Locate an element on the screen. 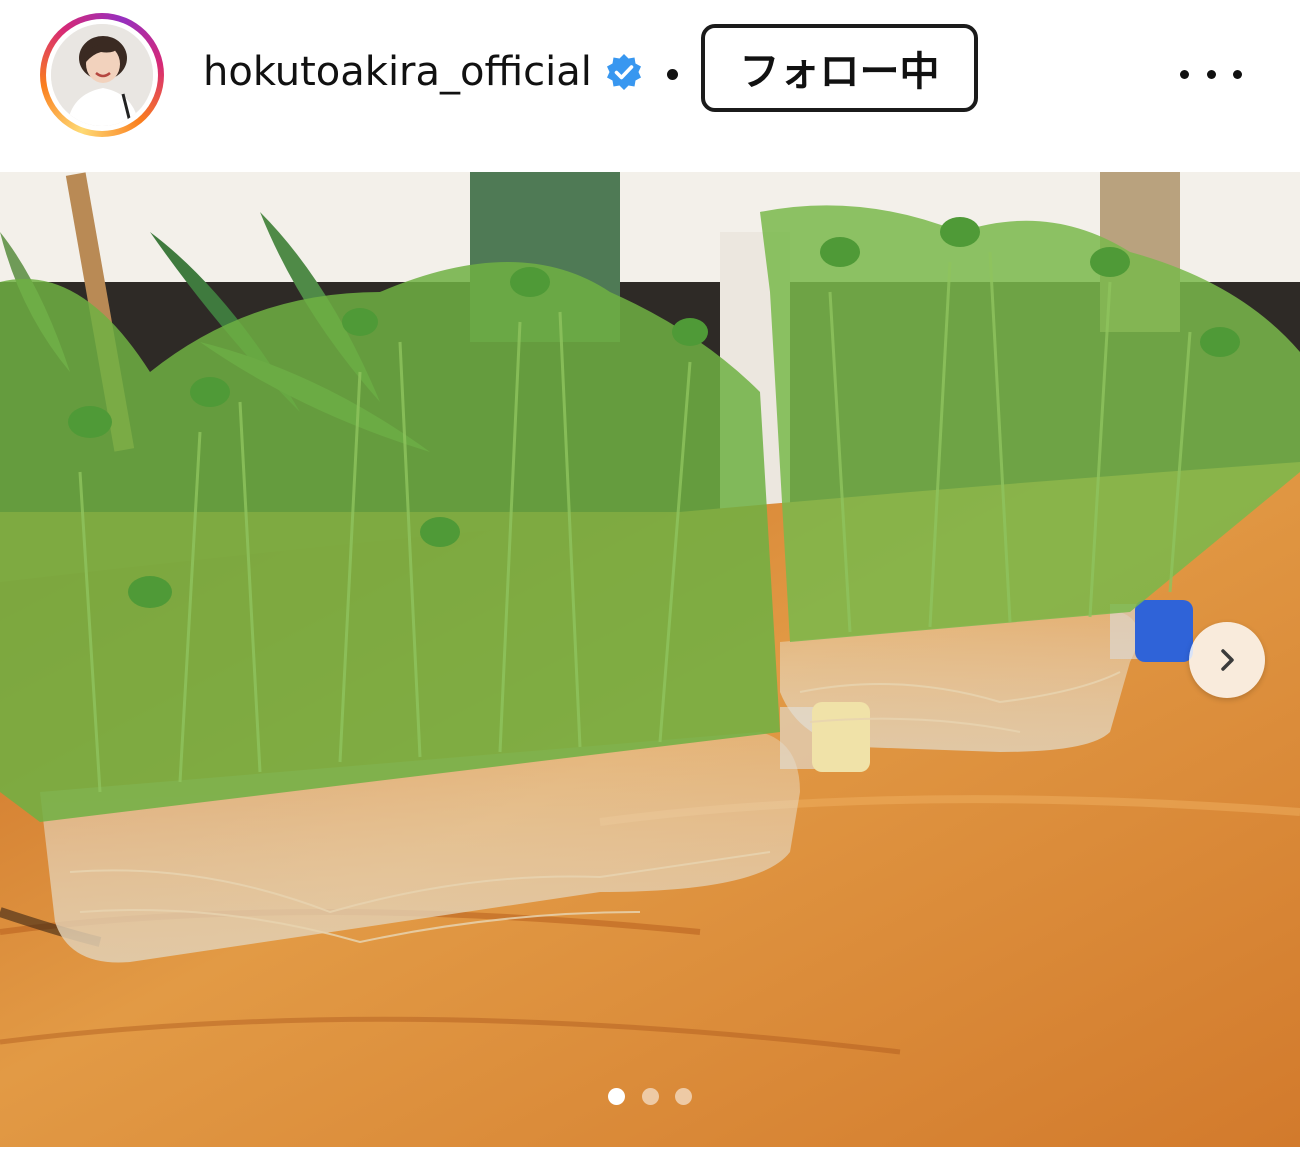 This screenshot has height=1171, width=1300. username: hokutoakira_official is located at coordinates (397, 72).